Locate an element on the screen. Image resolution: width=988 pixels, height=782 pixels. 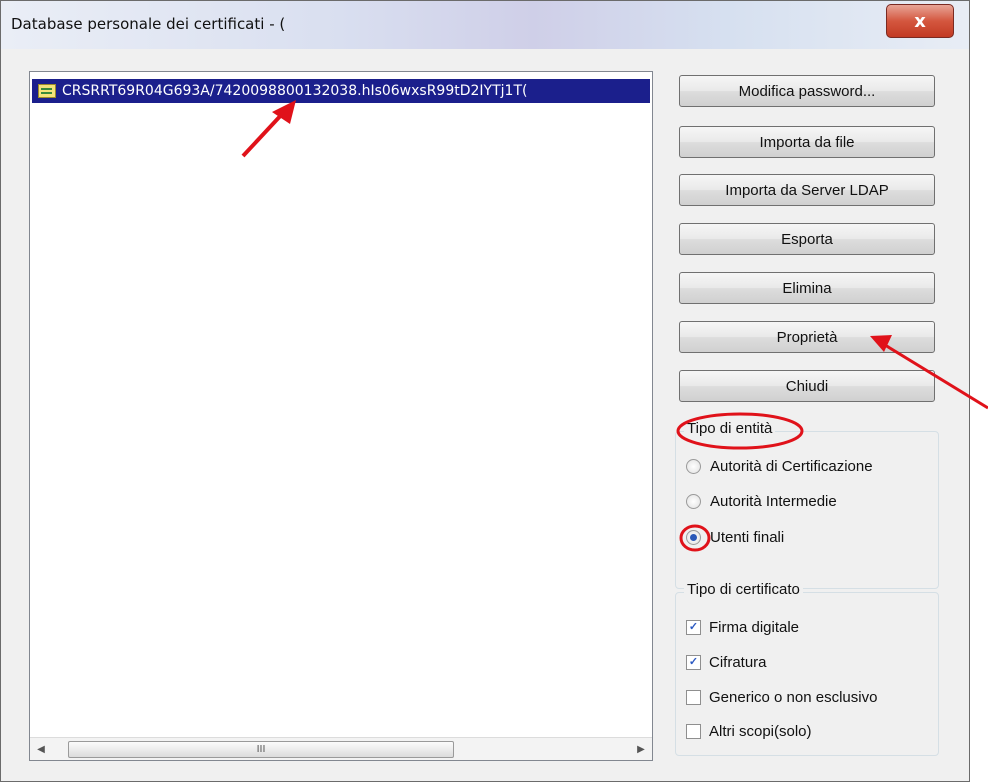
export-button: Esporta is located at coordinates (807, 239).